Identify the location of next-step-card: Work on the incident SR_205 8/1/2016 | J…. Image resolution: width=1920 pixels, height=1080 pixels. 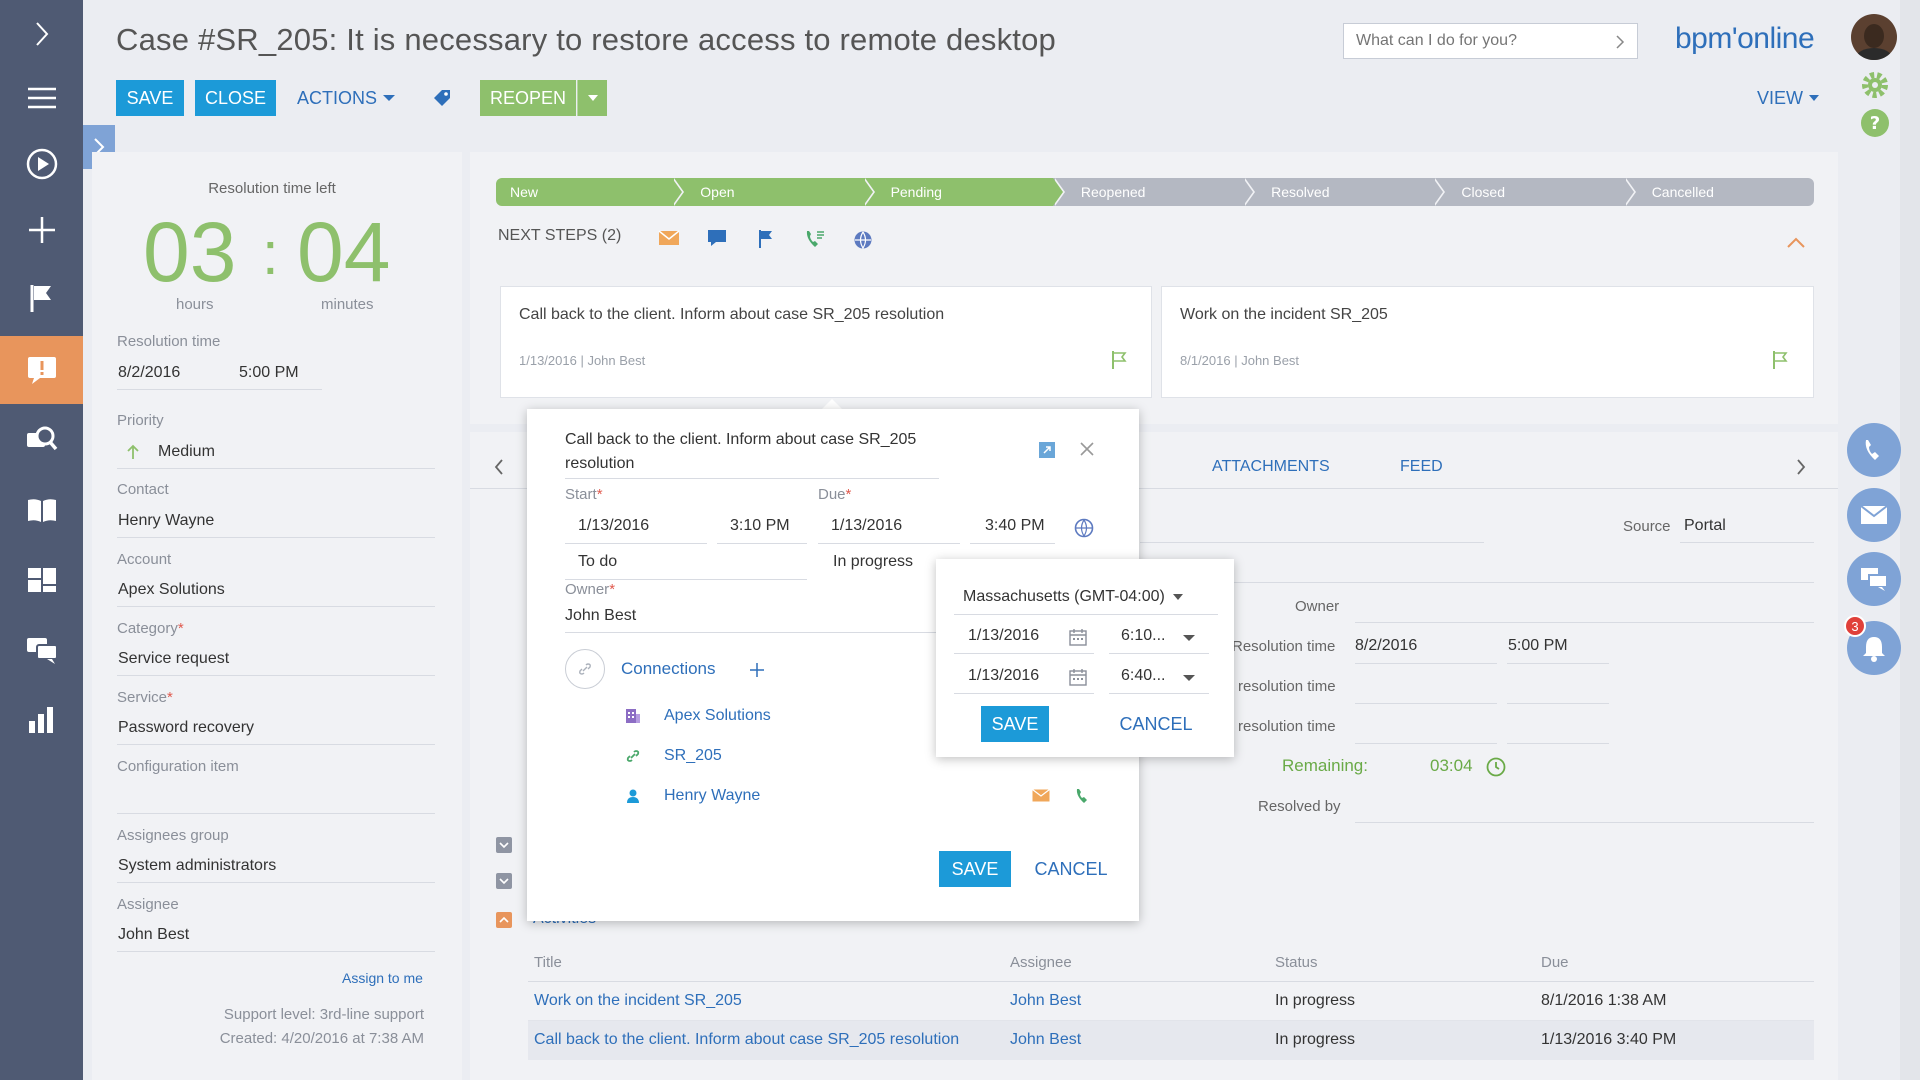
(1487, 342).